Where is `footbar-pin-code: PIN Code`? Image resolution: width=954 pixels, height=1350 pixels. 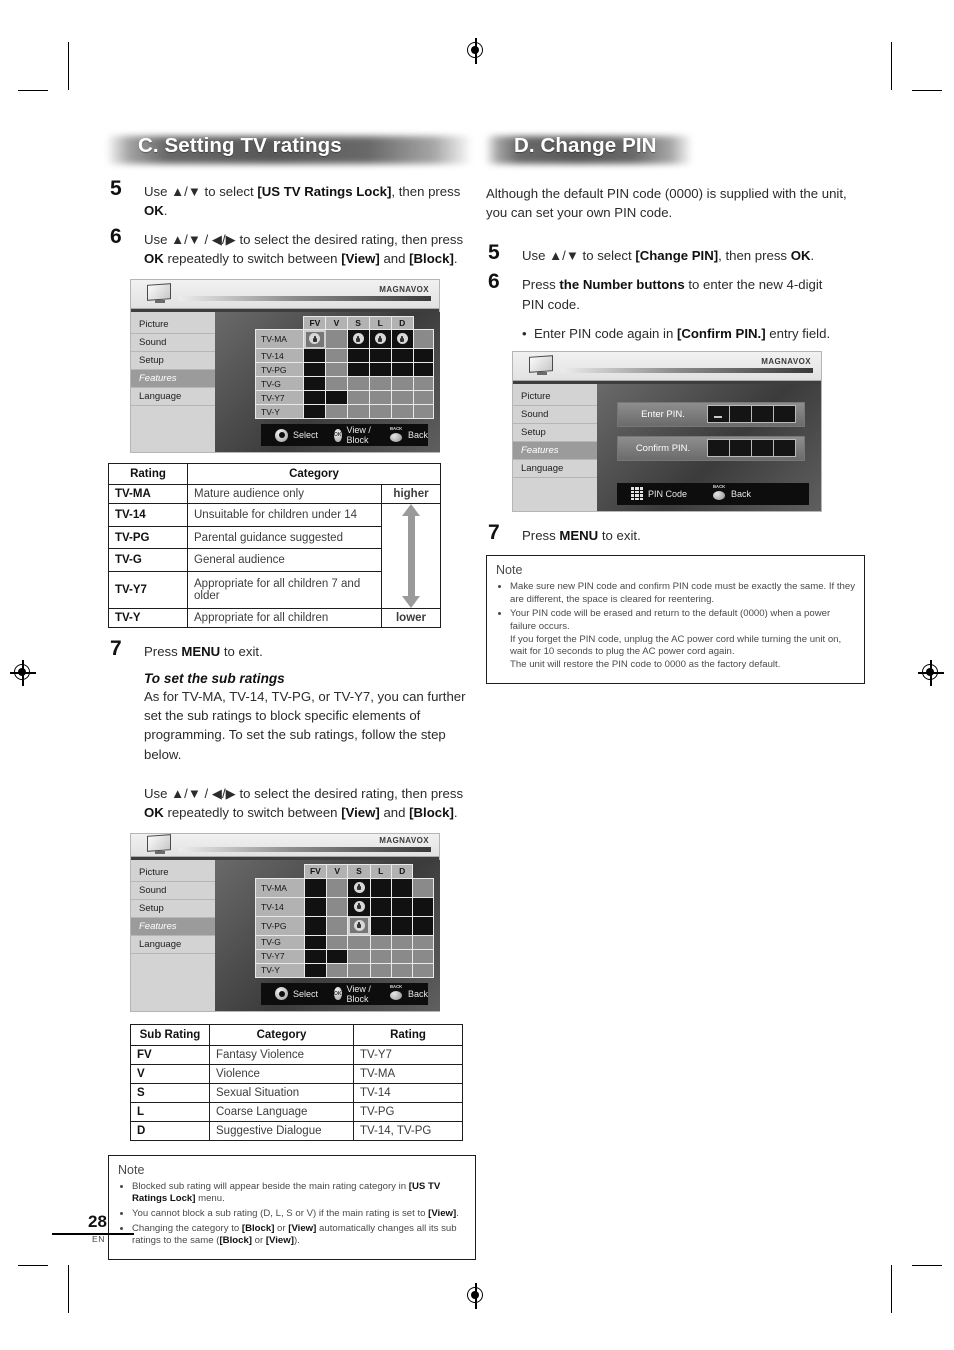 footbar-pin-code: PIN Code is located at coordinates (659, 494).